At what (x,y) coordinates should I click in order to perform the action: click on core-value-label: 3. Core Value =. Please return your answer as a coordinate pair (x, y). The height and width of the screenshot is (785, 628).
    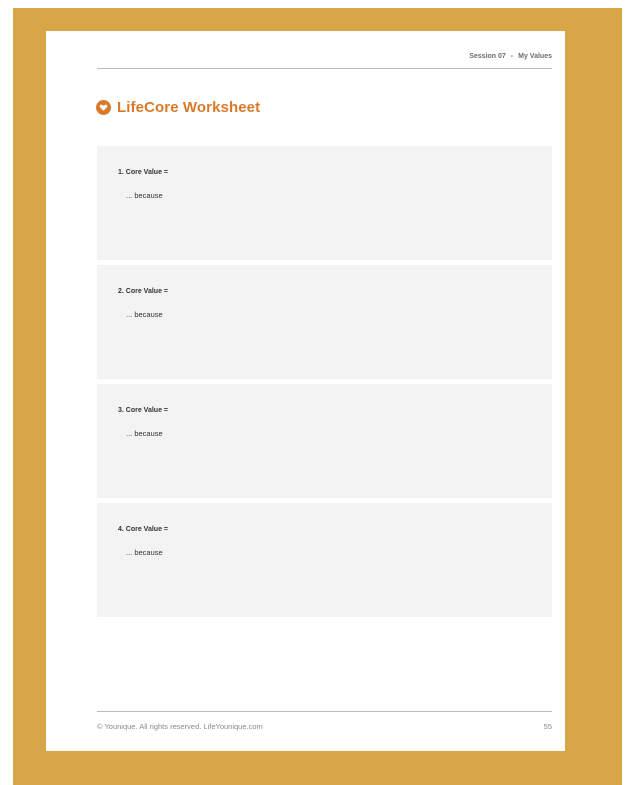
    Looking at the image, I should click on (143, 410).